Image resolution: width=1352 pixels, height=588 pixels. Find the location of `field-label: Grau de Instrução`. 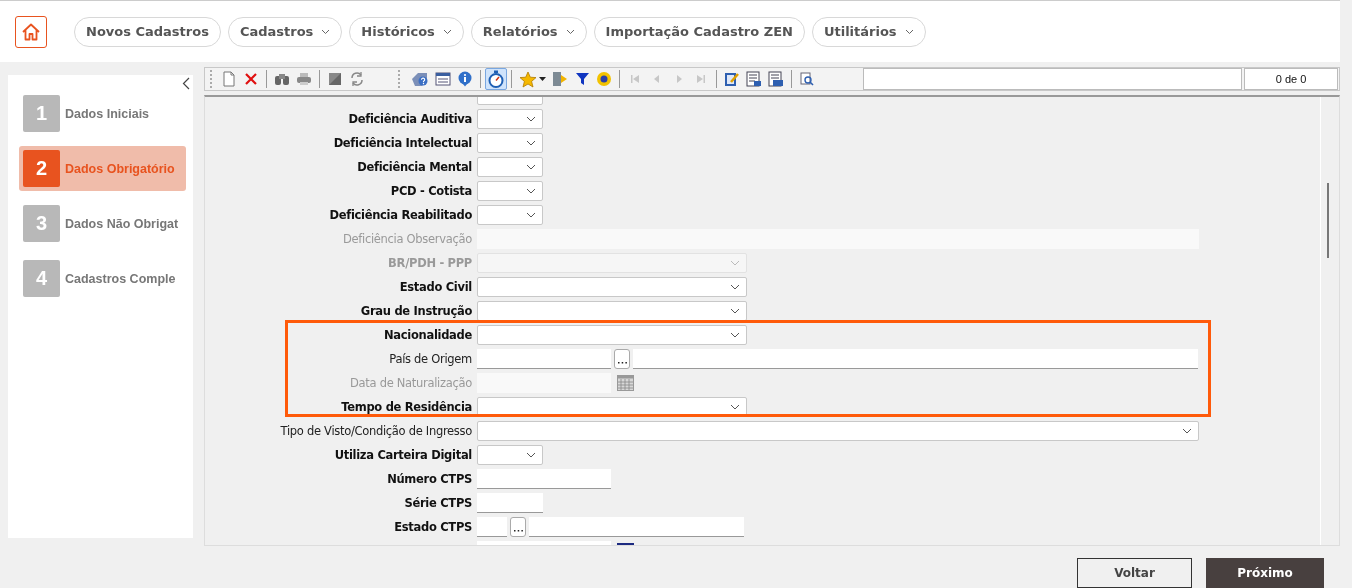

field-label: Grau de Instrução is located at coordinates (416, 311).